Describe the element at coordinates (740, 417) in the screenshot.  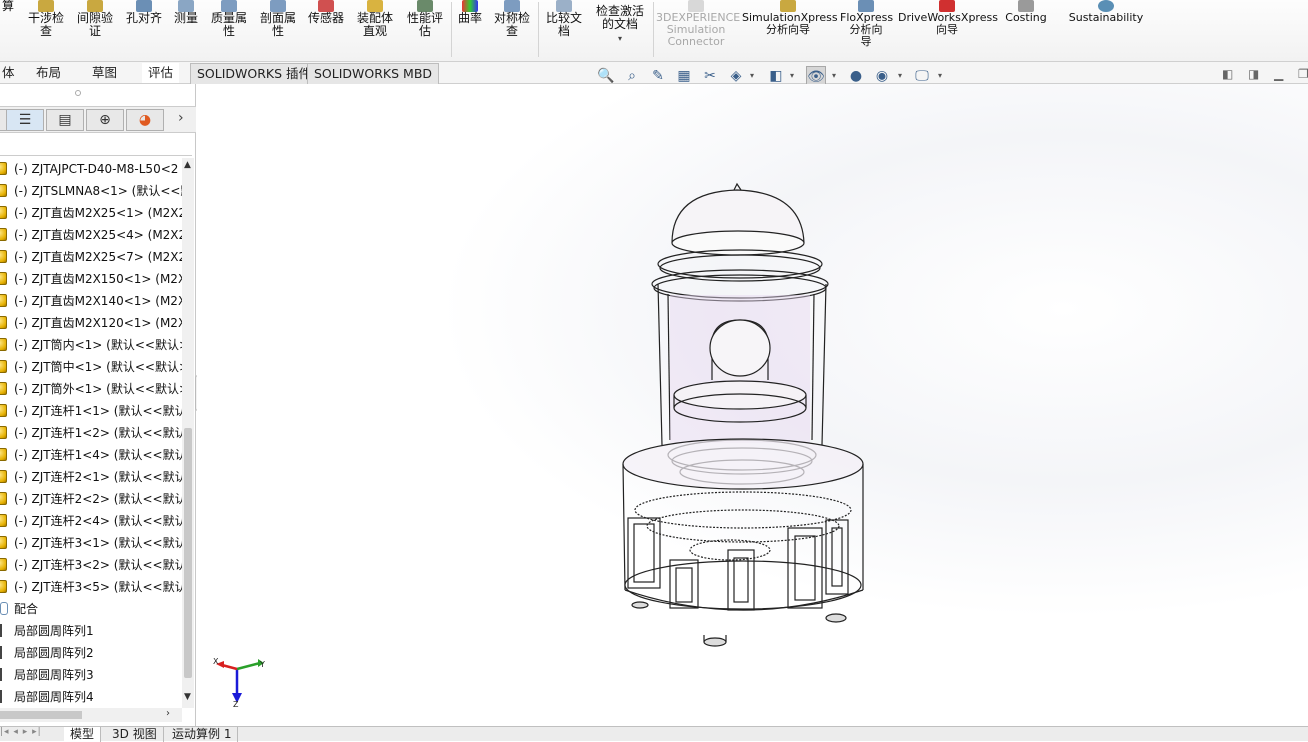
I see `assembly-model` at that location.